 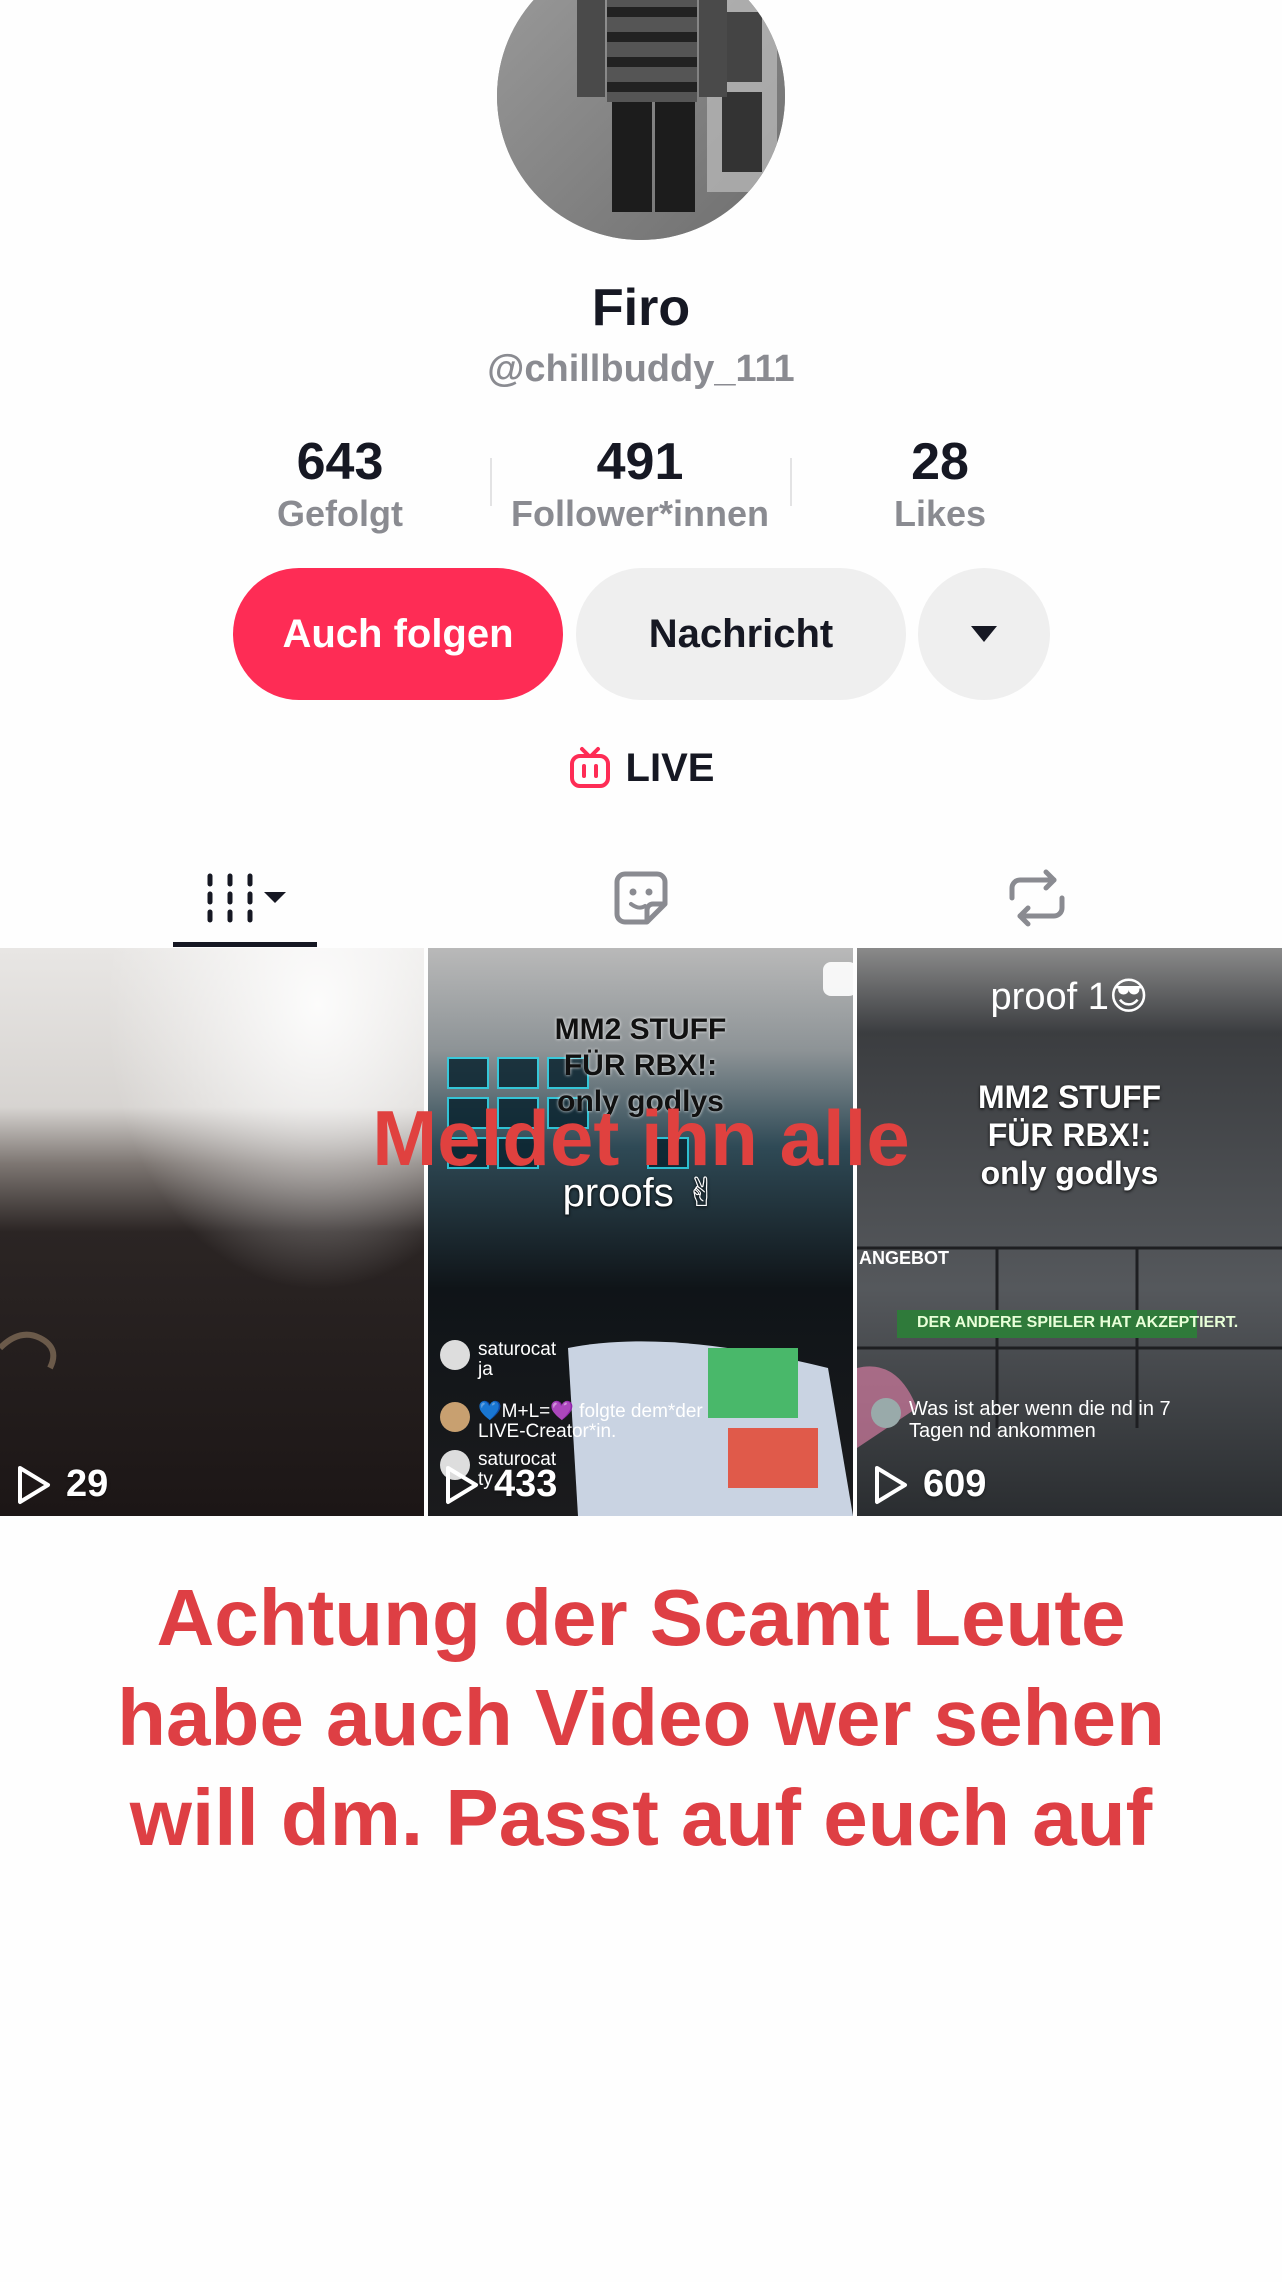 I want to click on play-count: 433, so click(x=500, y=1484).